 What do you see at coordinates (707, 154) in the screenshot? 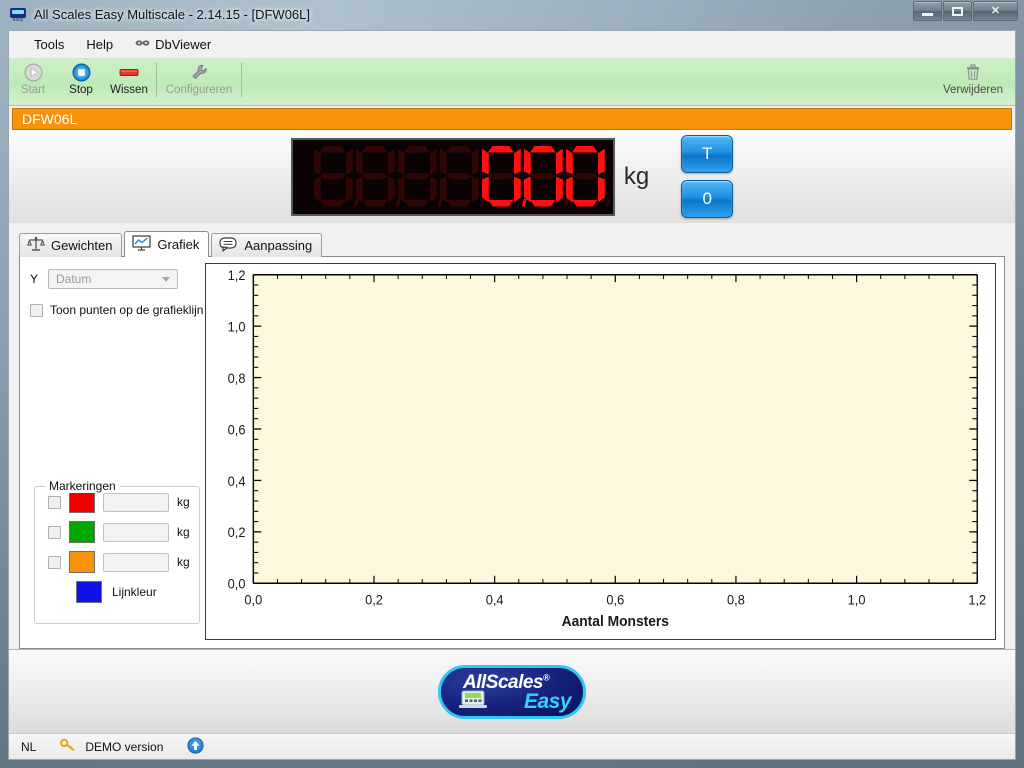
I see `tare-button: T` at bounding box center [707, 154].